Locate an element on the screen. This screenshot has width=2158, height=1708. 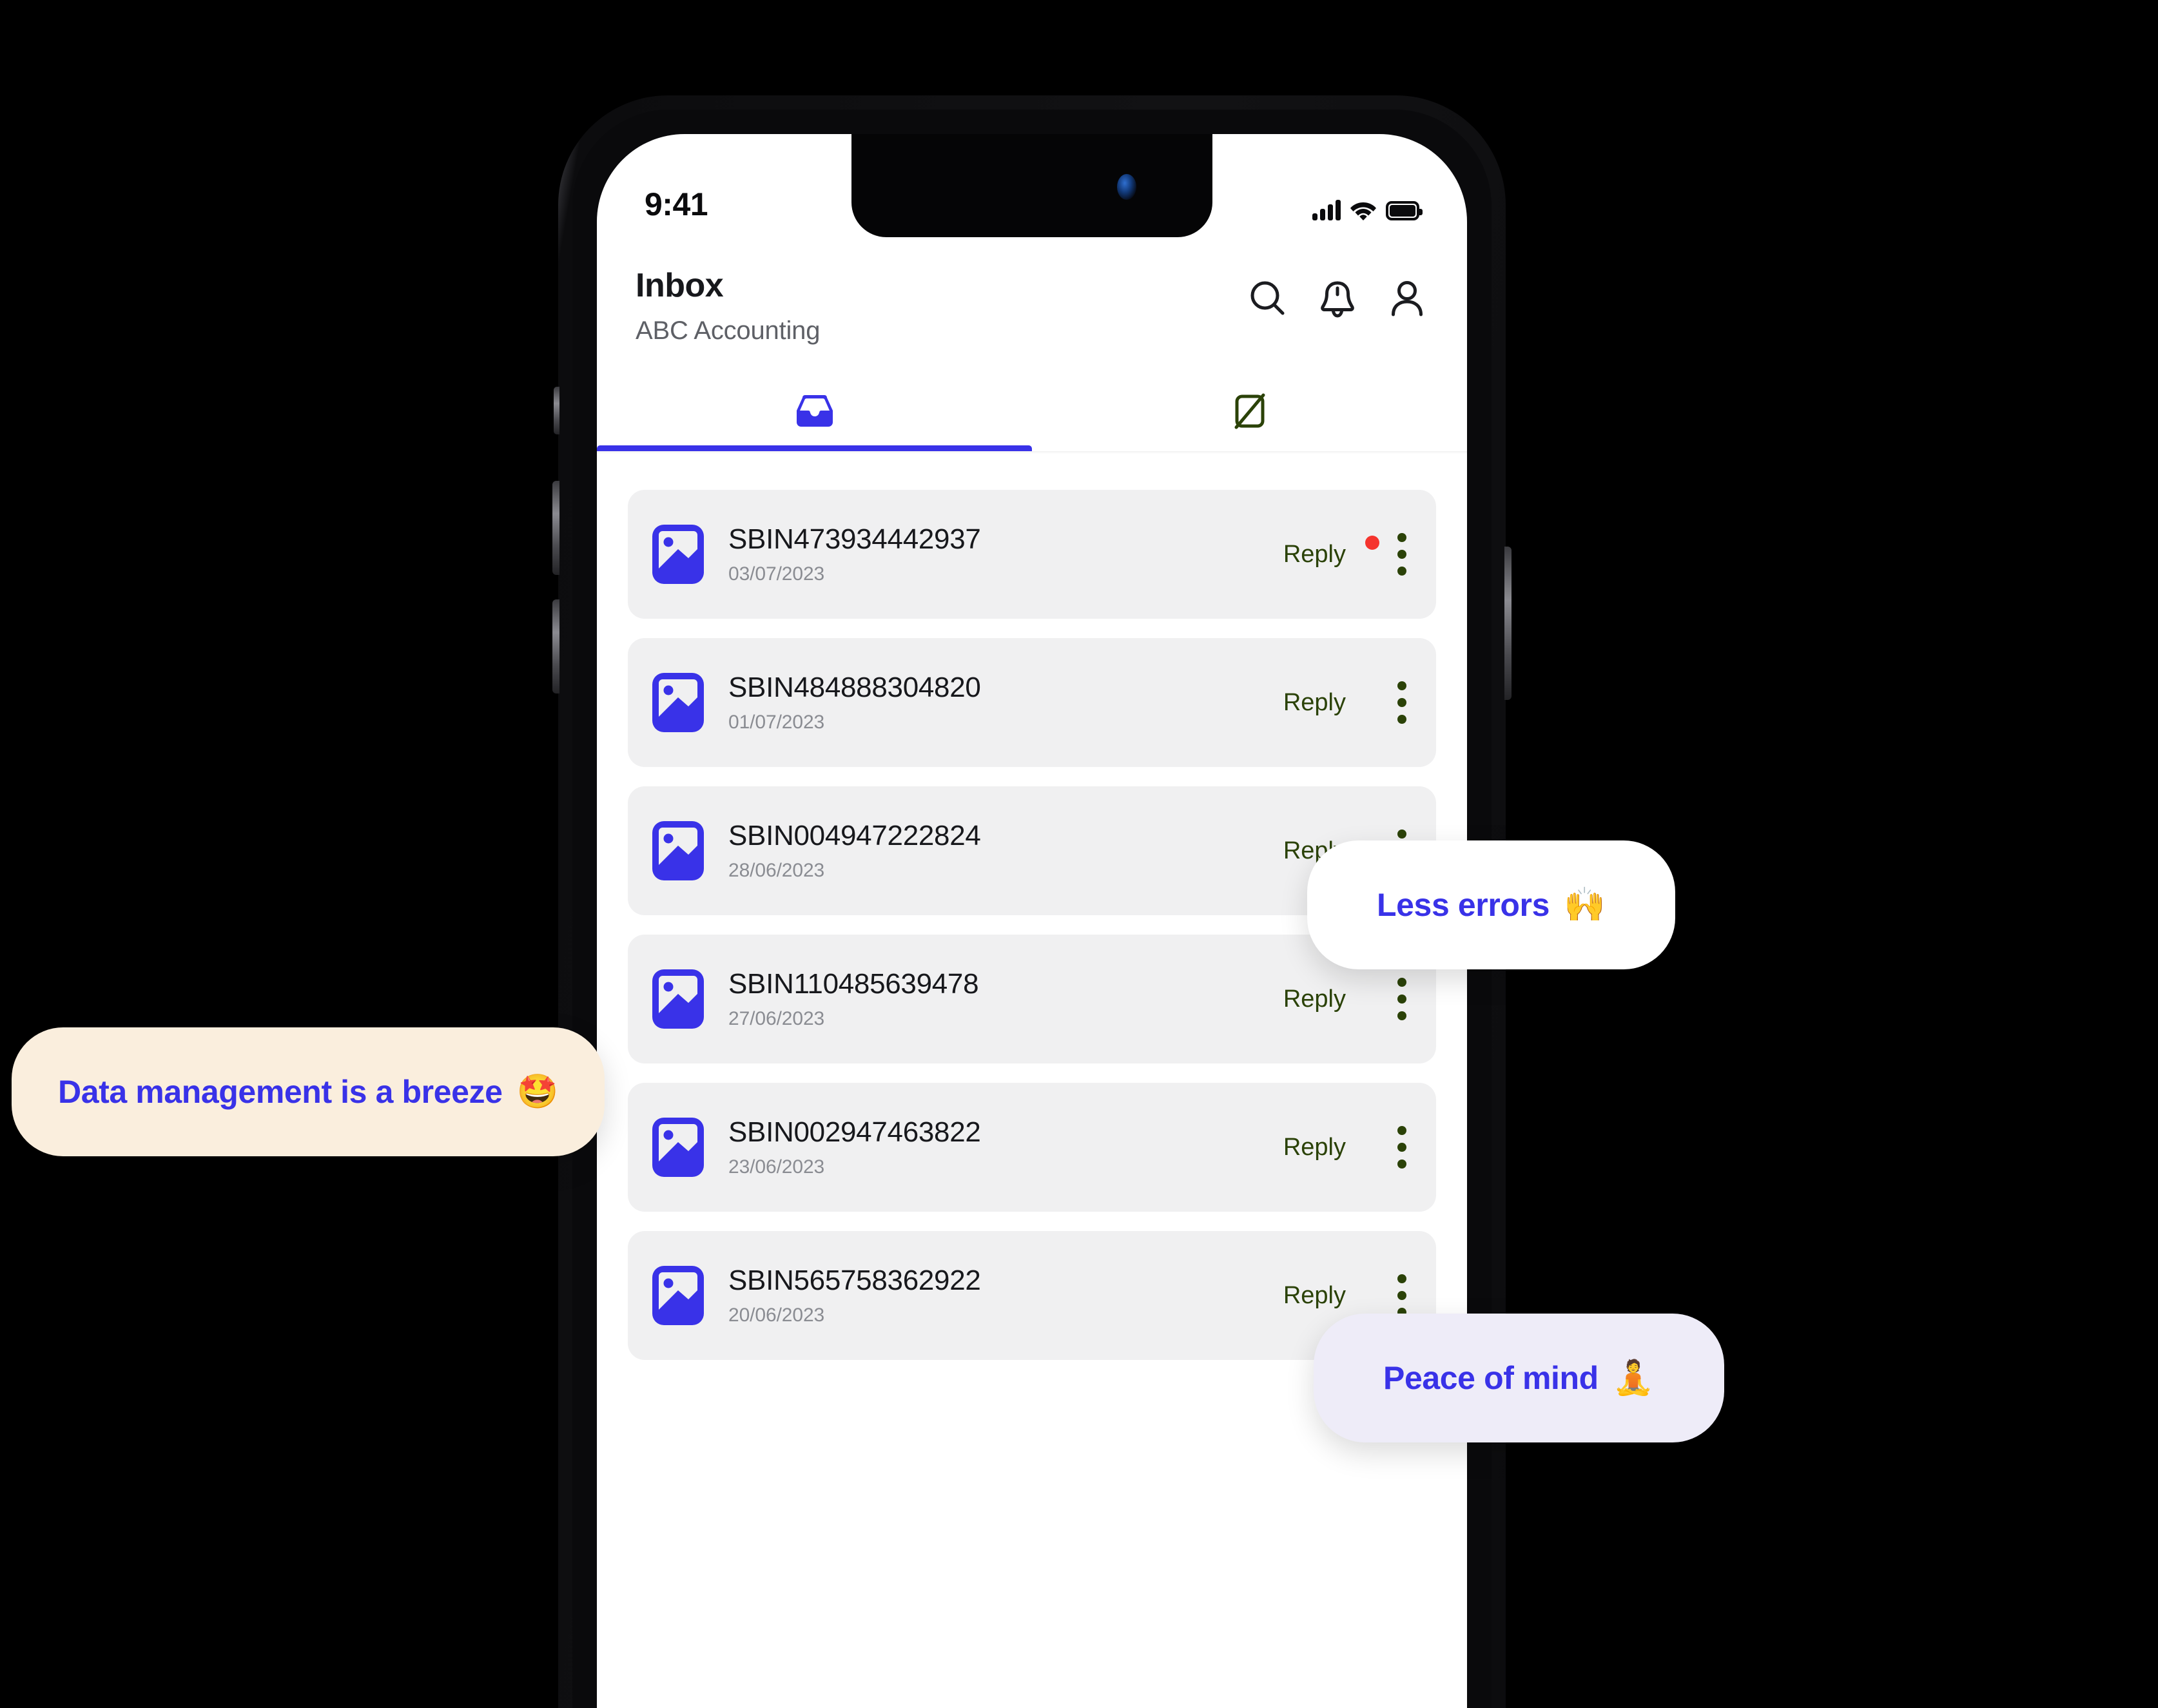
message-date: 27/06/2023 is located at coordinates (776, 1018).